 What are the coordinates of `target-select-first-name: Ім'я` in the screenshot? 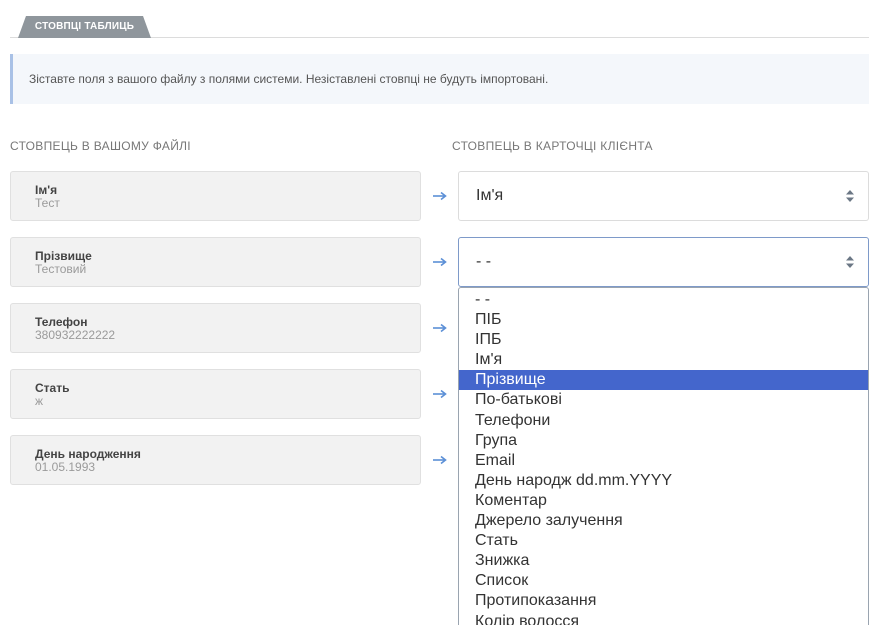 It's located at (663, 196).